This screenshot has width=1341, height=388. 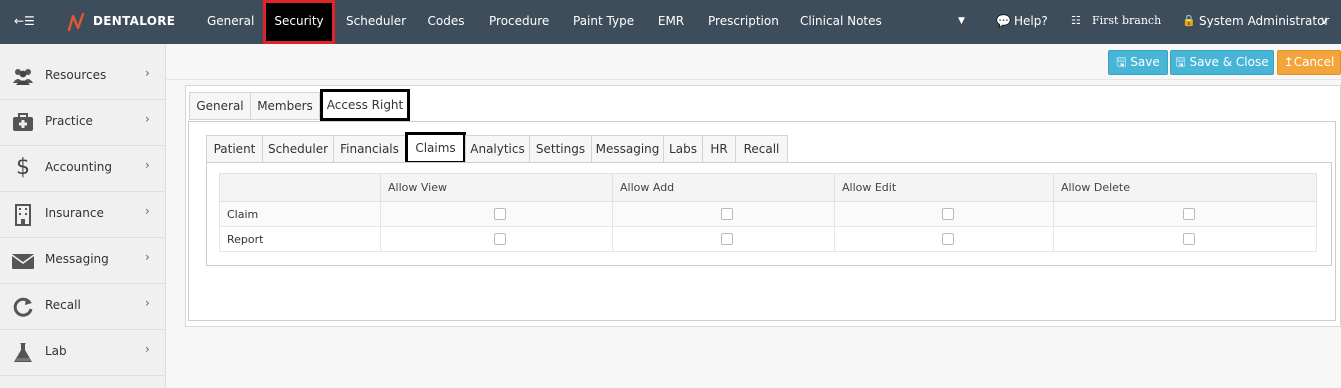 What do you see at coordinates (76, 75) in the screenshot?
I see `sidebar-item-label: Resources` at bounding box center [76, 75].